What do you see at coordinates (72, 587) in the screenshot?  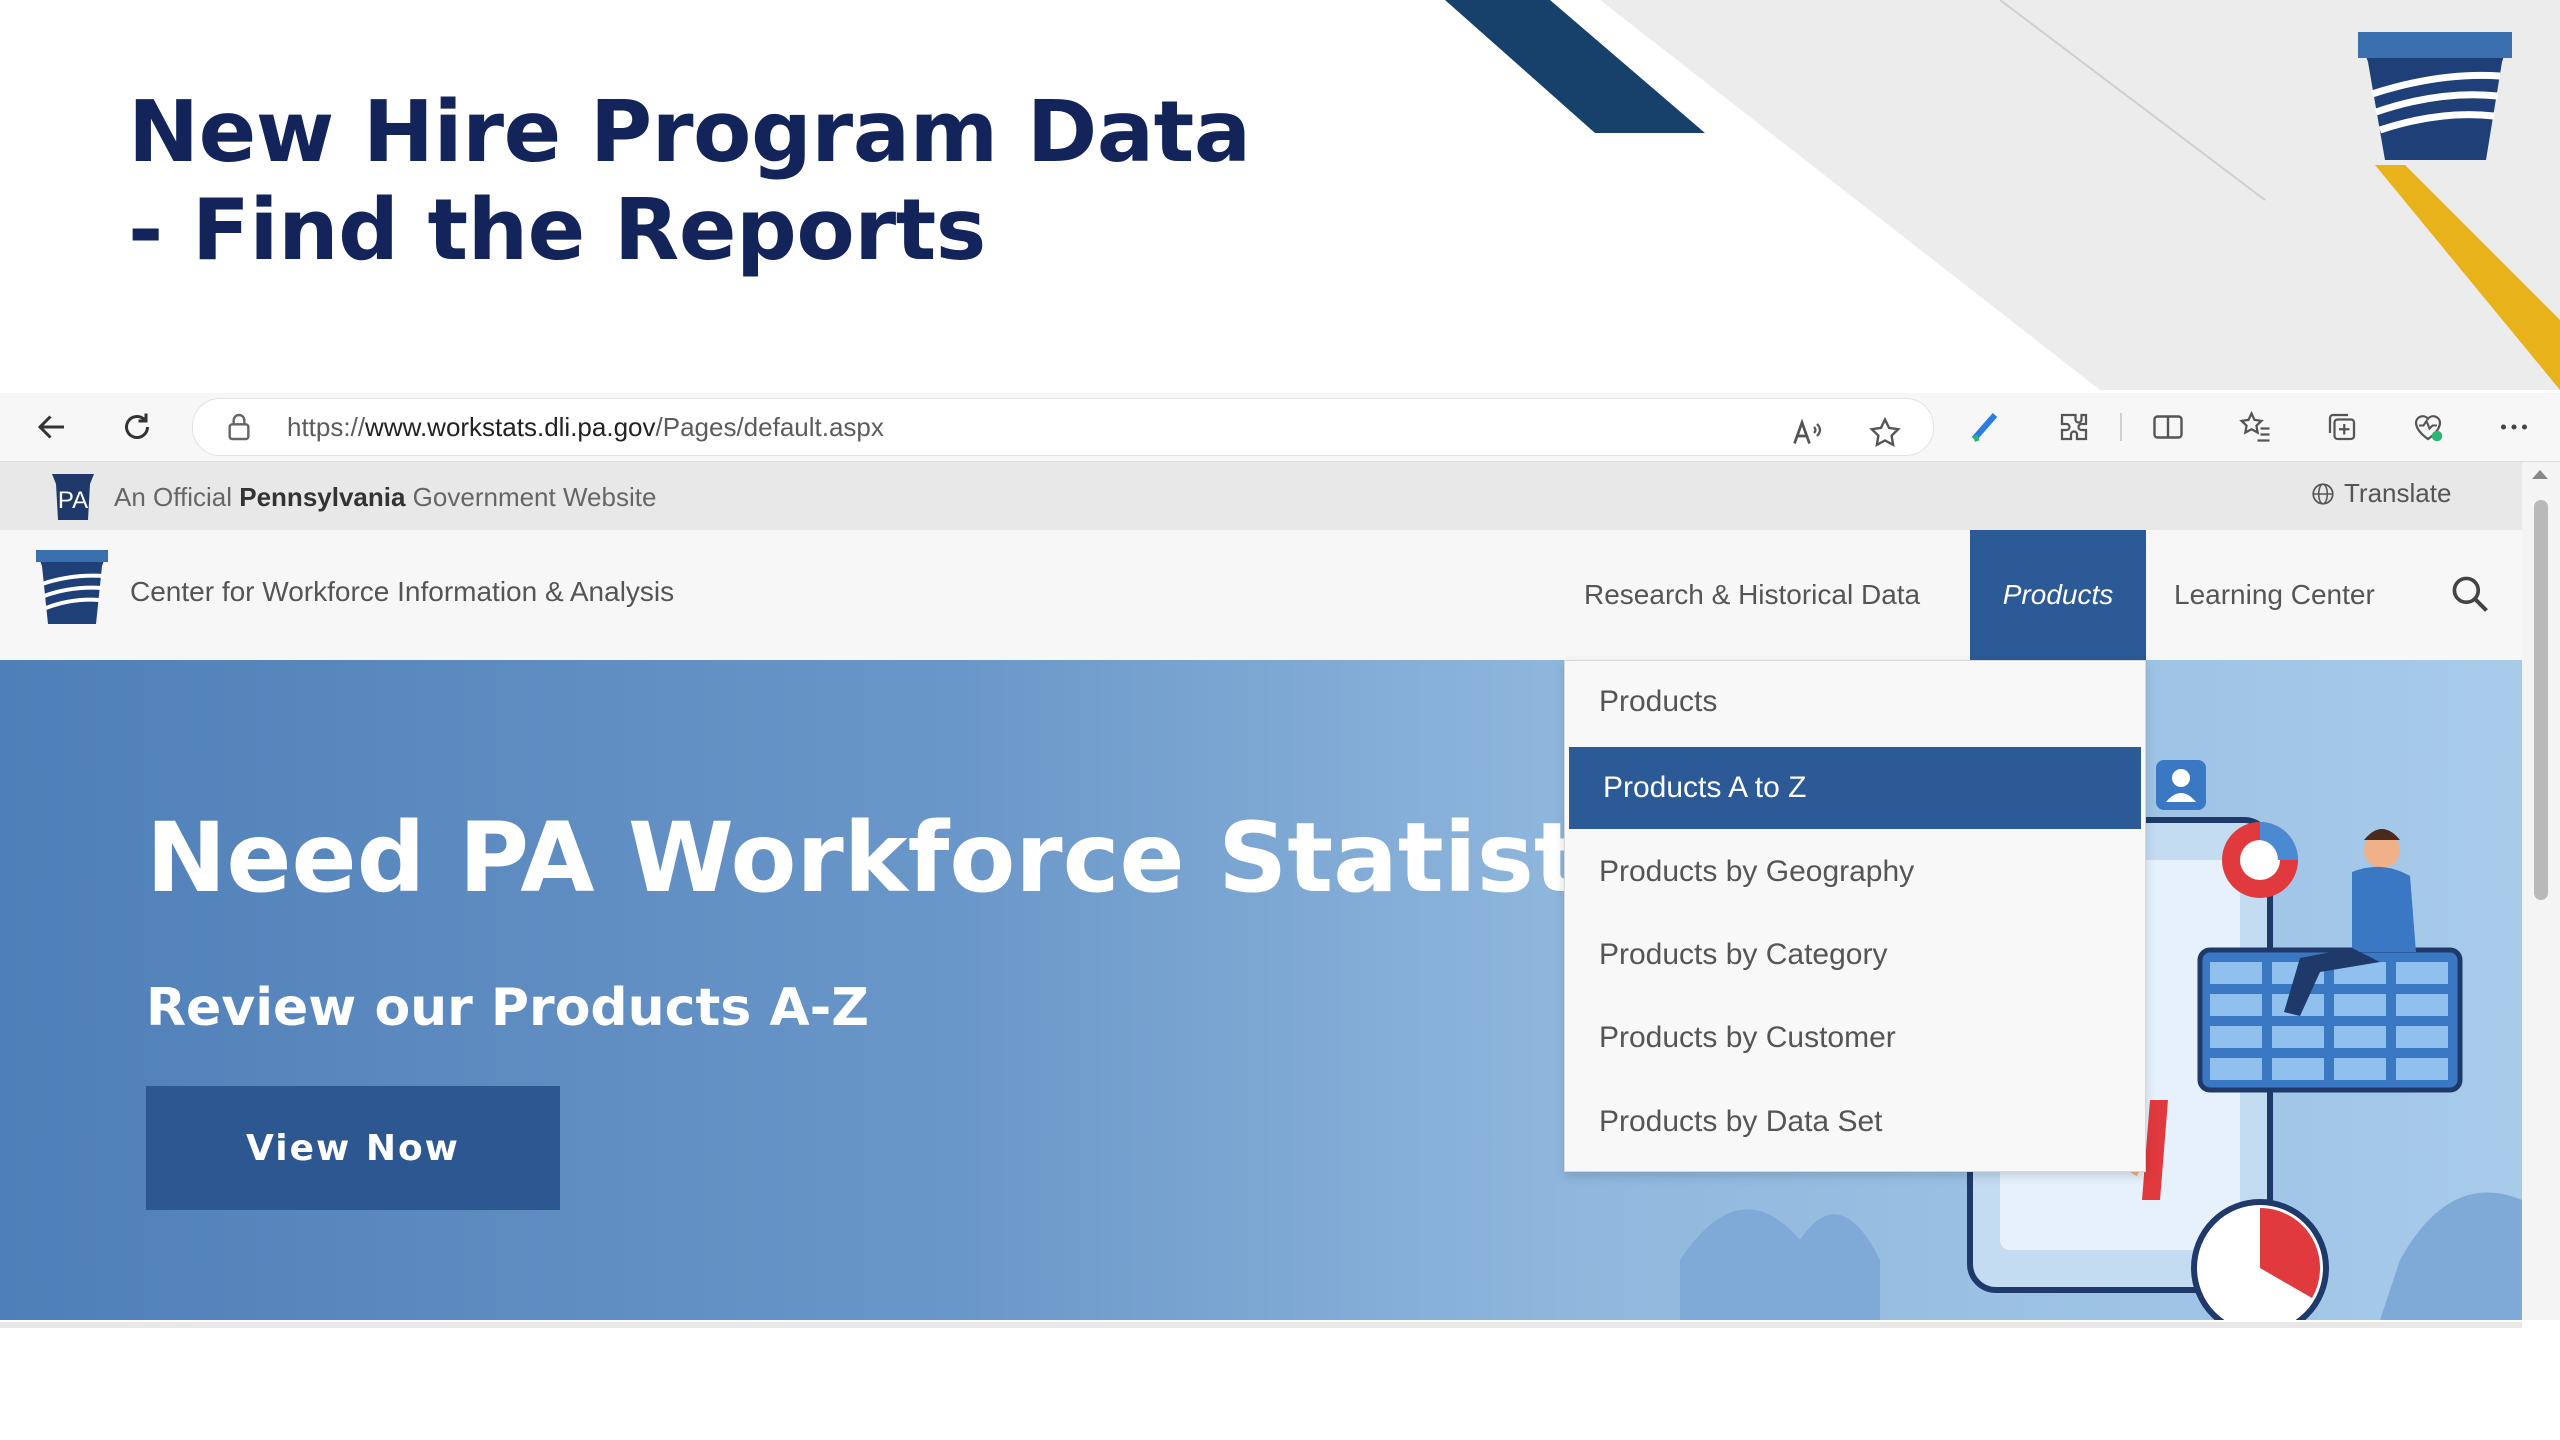 I see `keystone-site-logo` at bounding box center [72, 587].